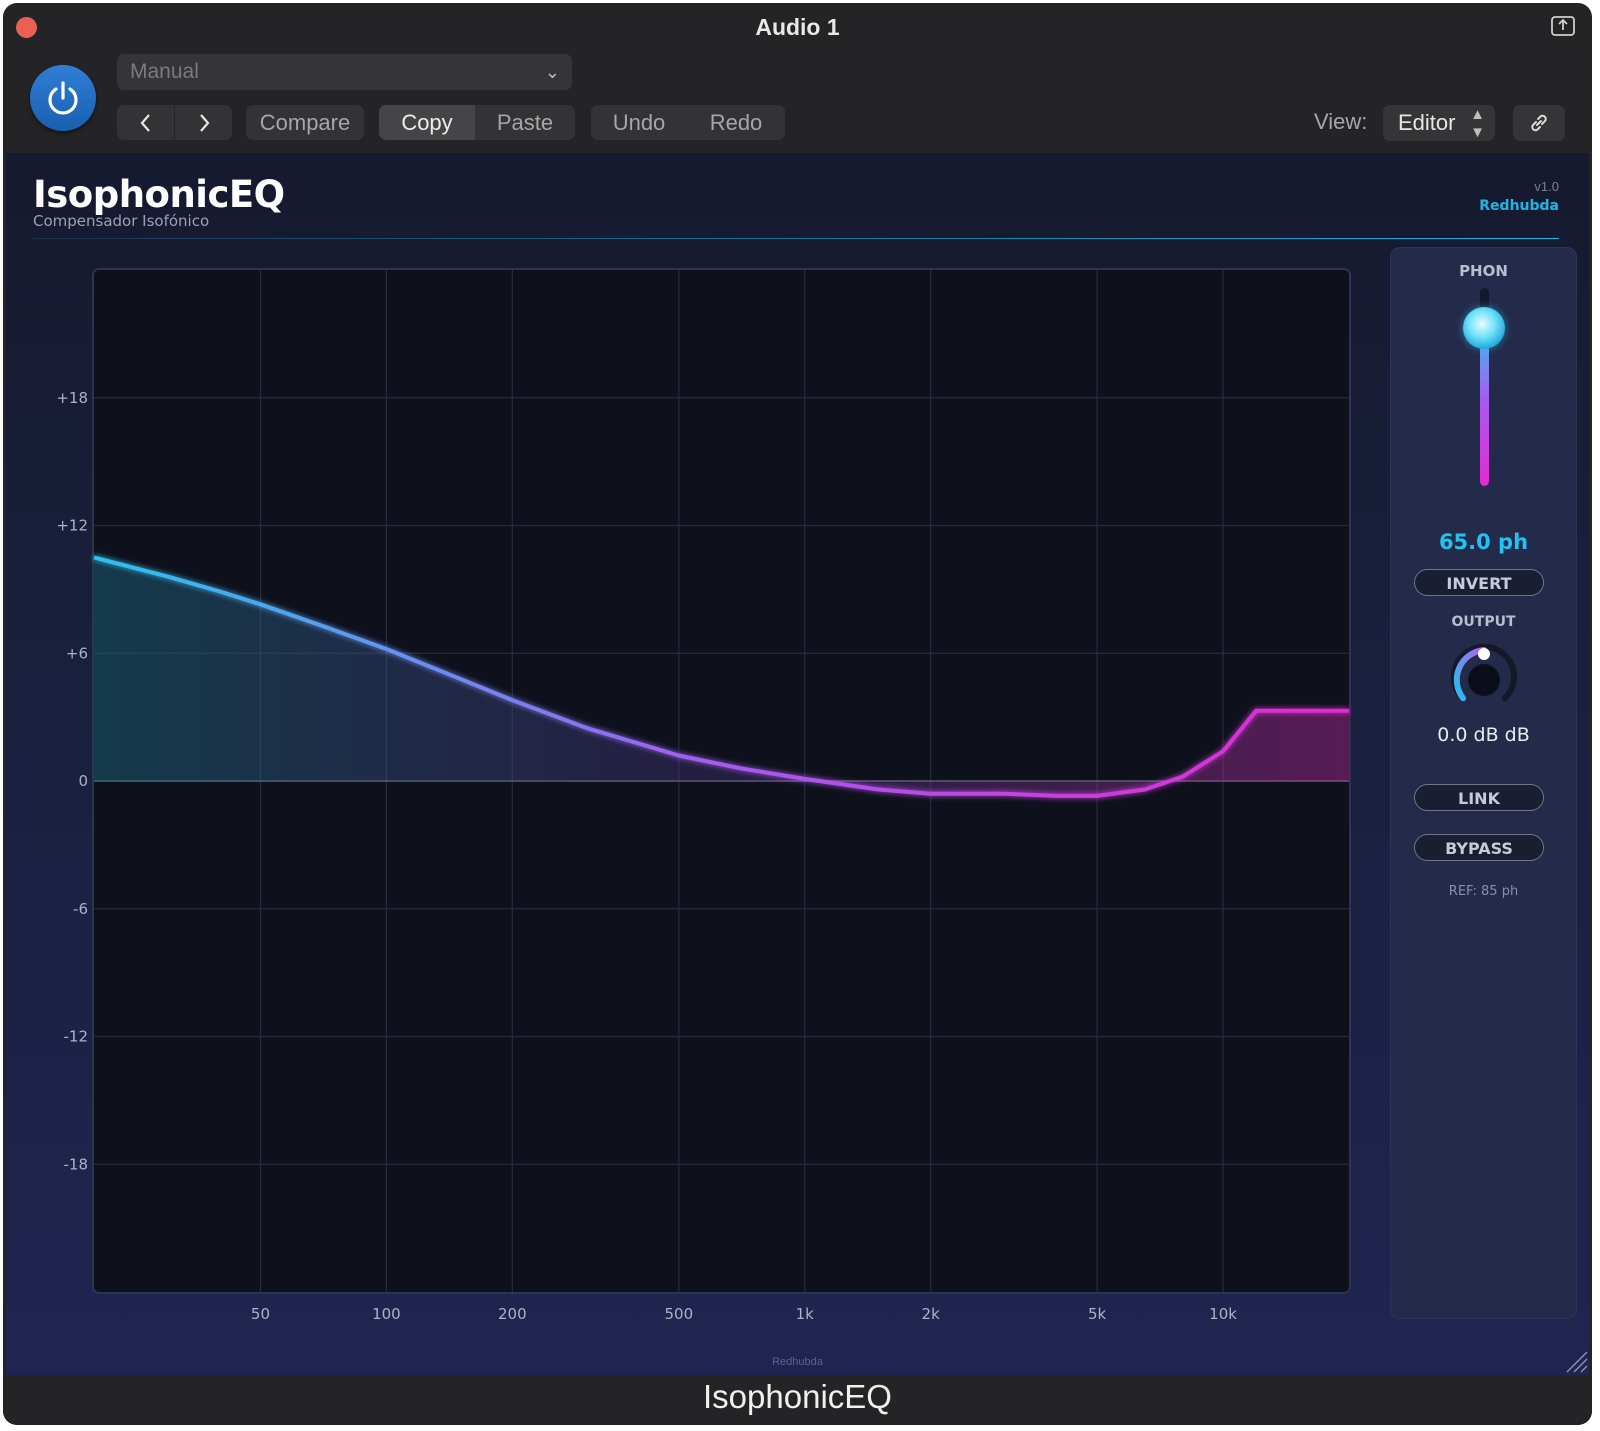 This screenshot has width=1600, height=1431. I want to click on footer-brand: Redhubda, so click(797, 1362).